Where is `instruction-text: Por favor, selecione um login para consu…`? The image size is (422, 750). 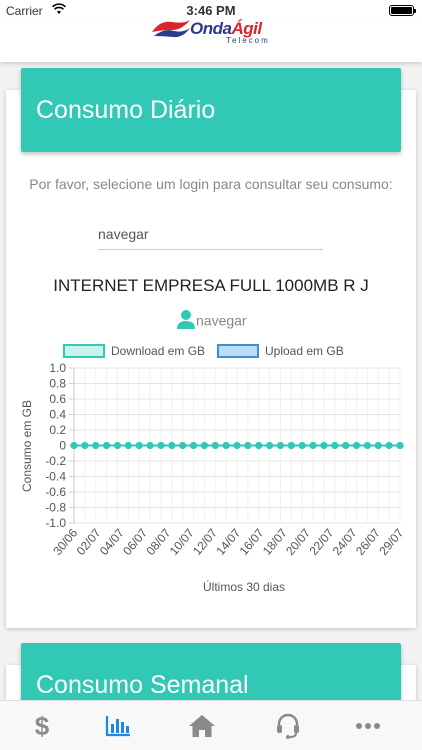
instruction-text: Por favor, selecione um login para consu… is located at coordinates (211, 184).